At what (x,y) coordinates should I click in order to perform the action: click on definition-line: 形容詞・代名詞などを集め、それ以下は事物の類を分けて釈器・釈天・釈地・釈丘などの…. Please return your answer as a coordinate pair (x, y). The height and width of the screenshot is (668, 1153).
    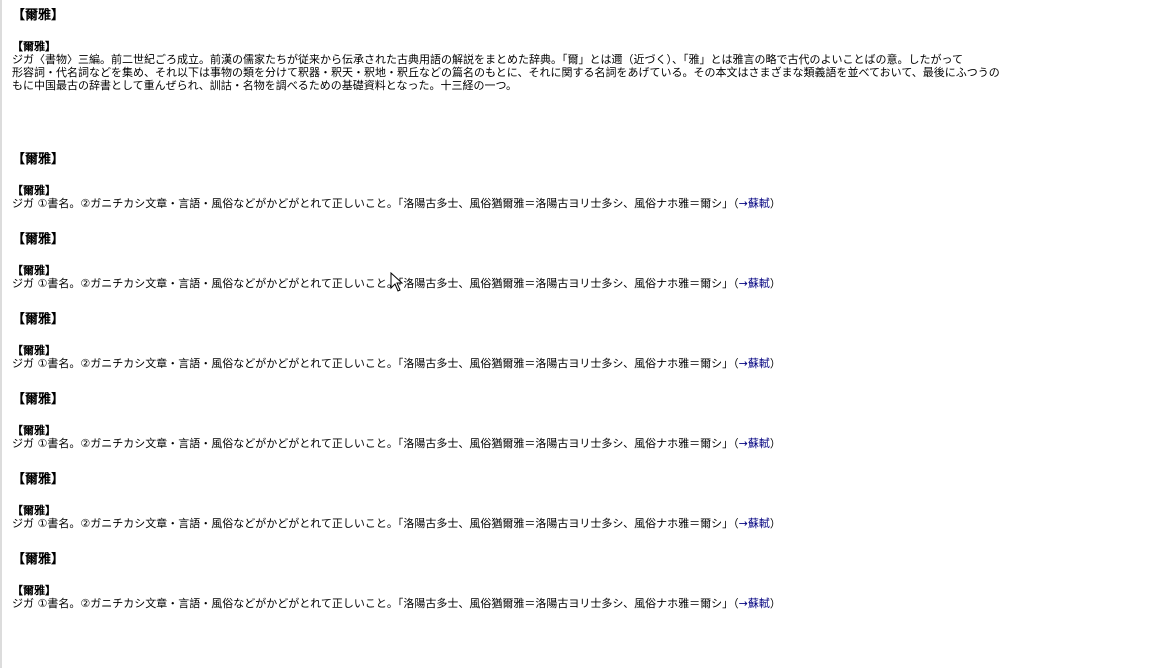
    Looking at the image, I should click on (506, 72).